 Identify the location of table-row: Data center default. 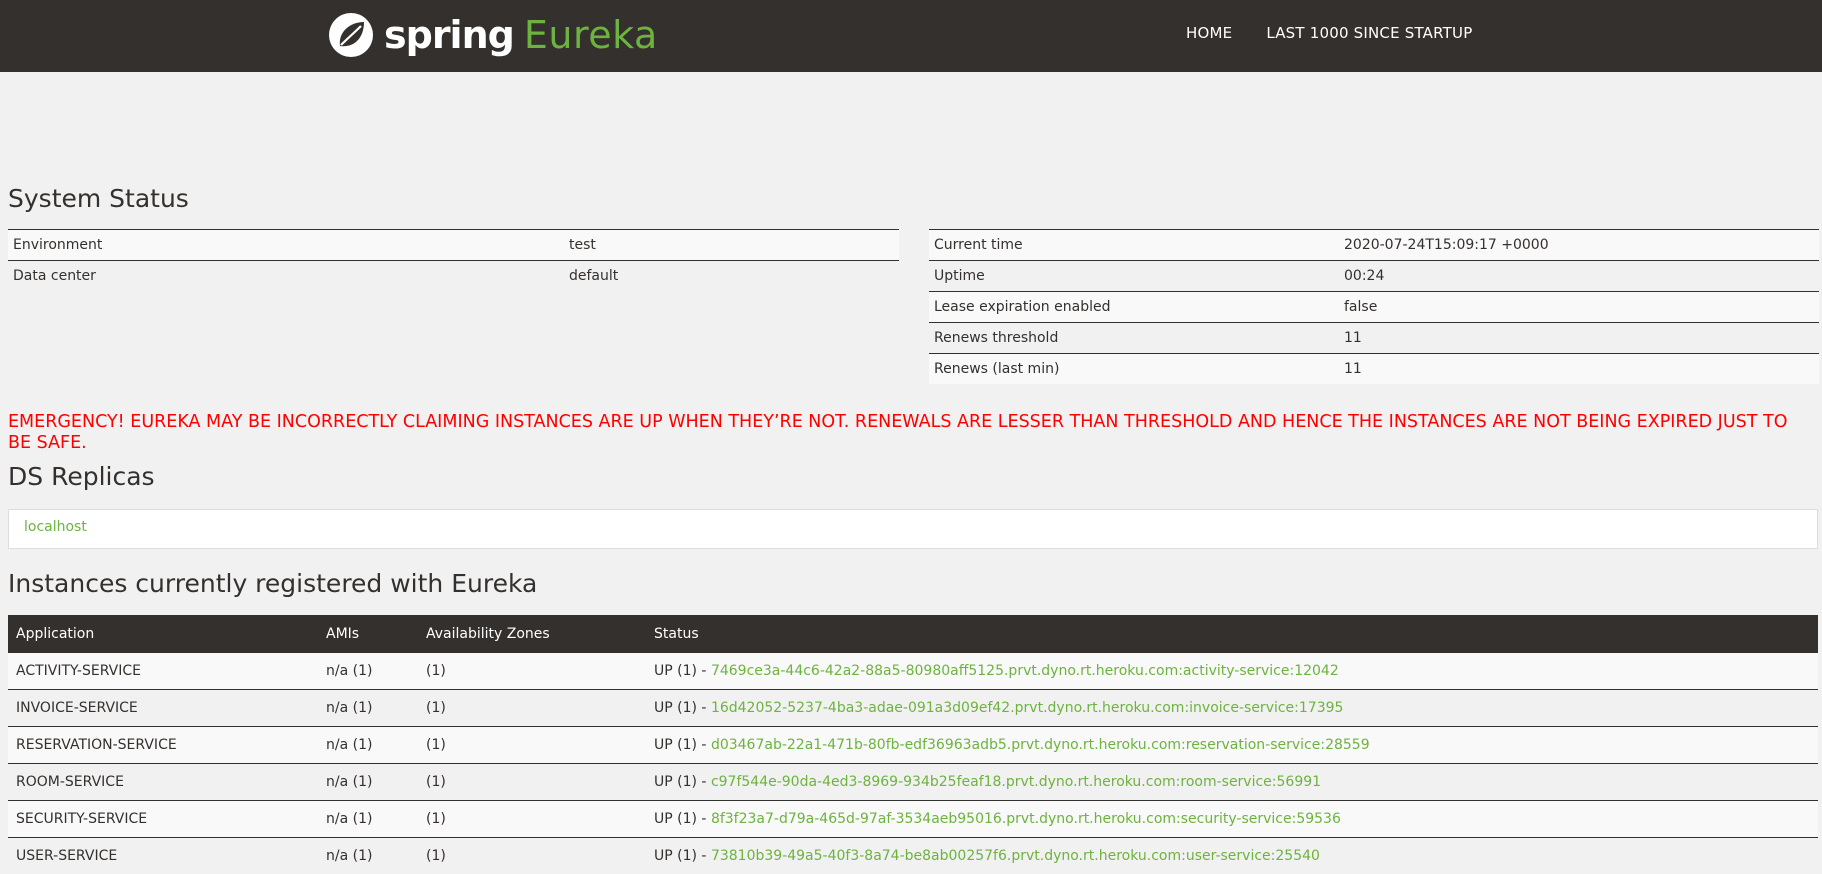
(453, 276).